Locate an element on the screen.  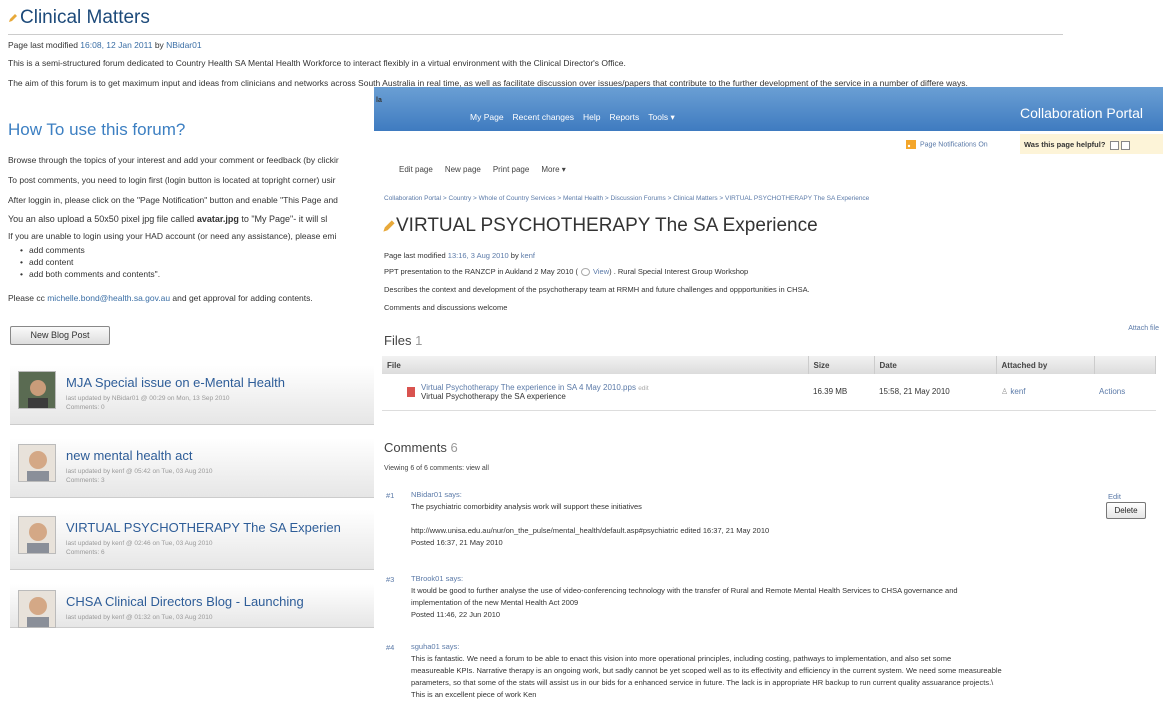
file-attached-by: ♙ kenf is located at coordinates (1045, 392).